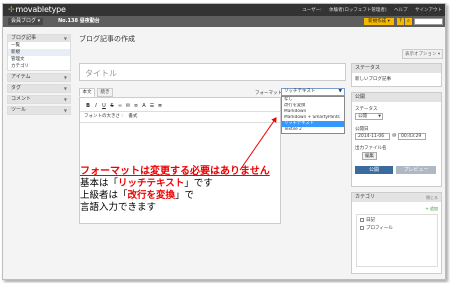  Describe the element at coordinates (397, 228) in the screenshot. I see `category-item: プロフィール` at that location.